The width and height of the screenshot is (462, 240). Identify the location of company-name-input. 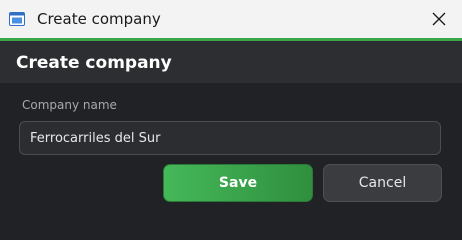
(230, 138).